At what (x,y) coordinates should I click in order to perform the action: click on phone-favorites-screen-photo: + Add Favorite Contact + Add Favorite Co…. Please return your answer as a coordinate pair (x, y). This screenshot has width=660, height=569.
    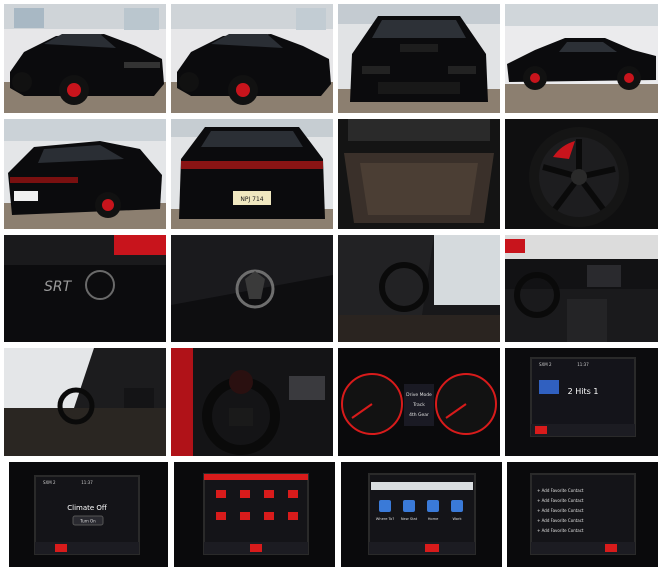
    Looking at the image, I should click on (582, 514).